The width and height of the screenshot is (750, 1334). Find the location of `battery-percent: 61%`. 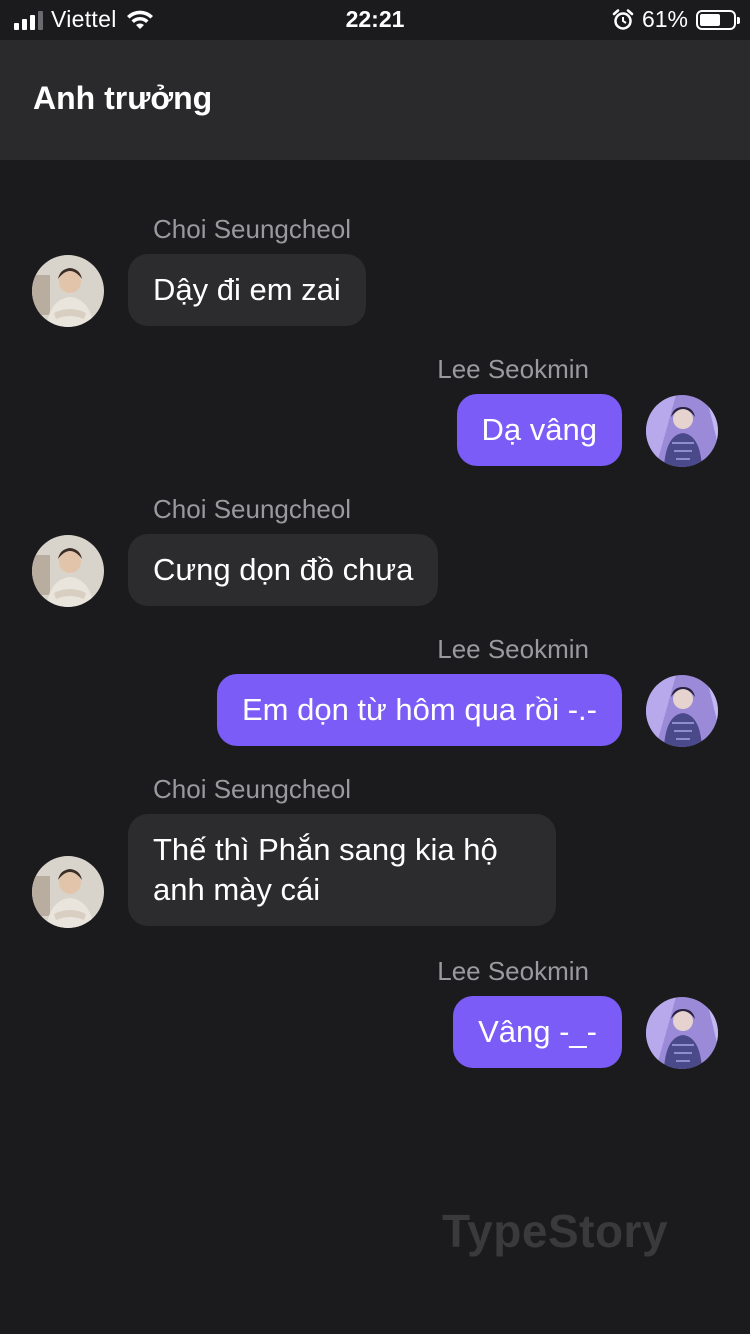

battery-percent: 61% is located at coordinates (664, 19).